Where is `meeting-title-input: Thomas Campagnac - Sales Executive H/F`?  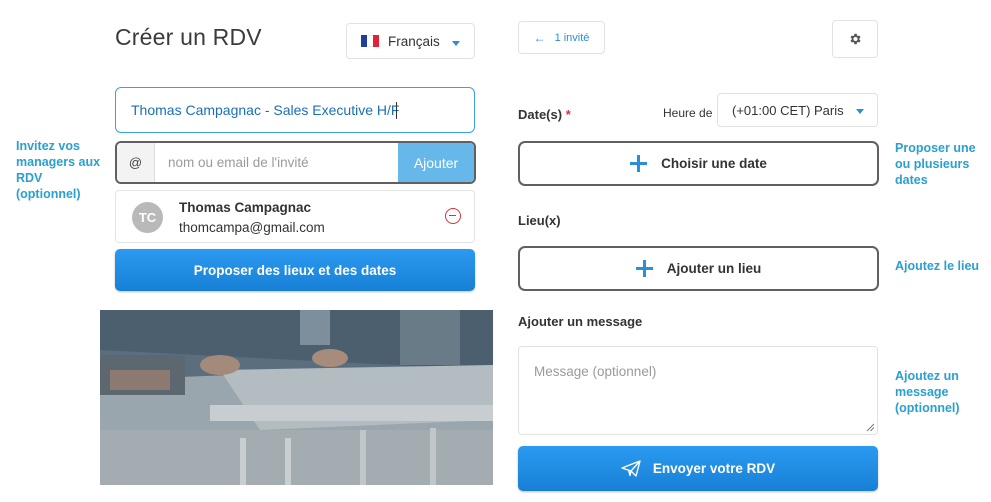
meeting-title-input: Thomas Campagnac - Sales Executive H/F is located at coordinates (295, 110).